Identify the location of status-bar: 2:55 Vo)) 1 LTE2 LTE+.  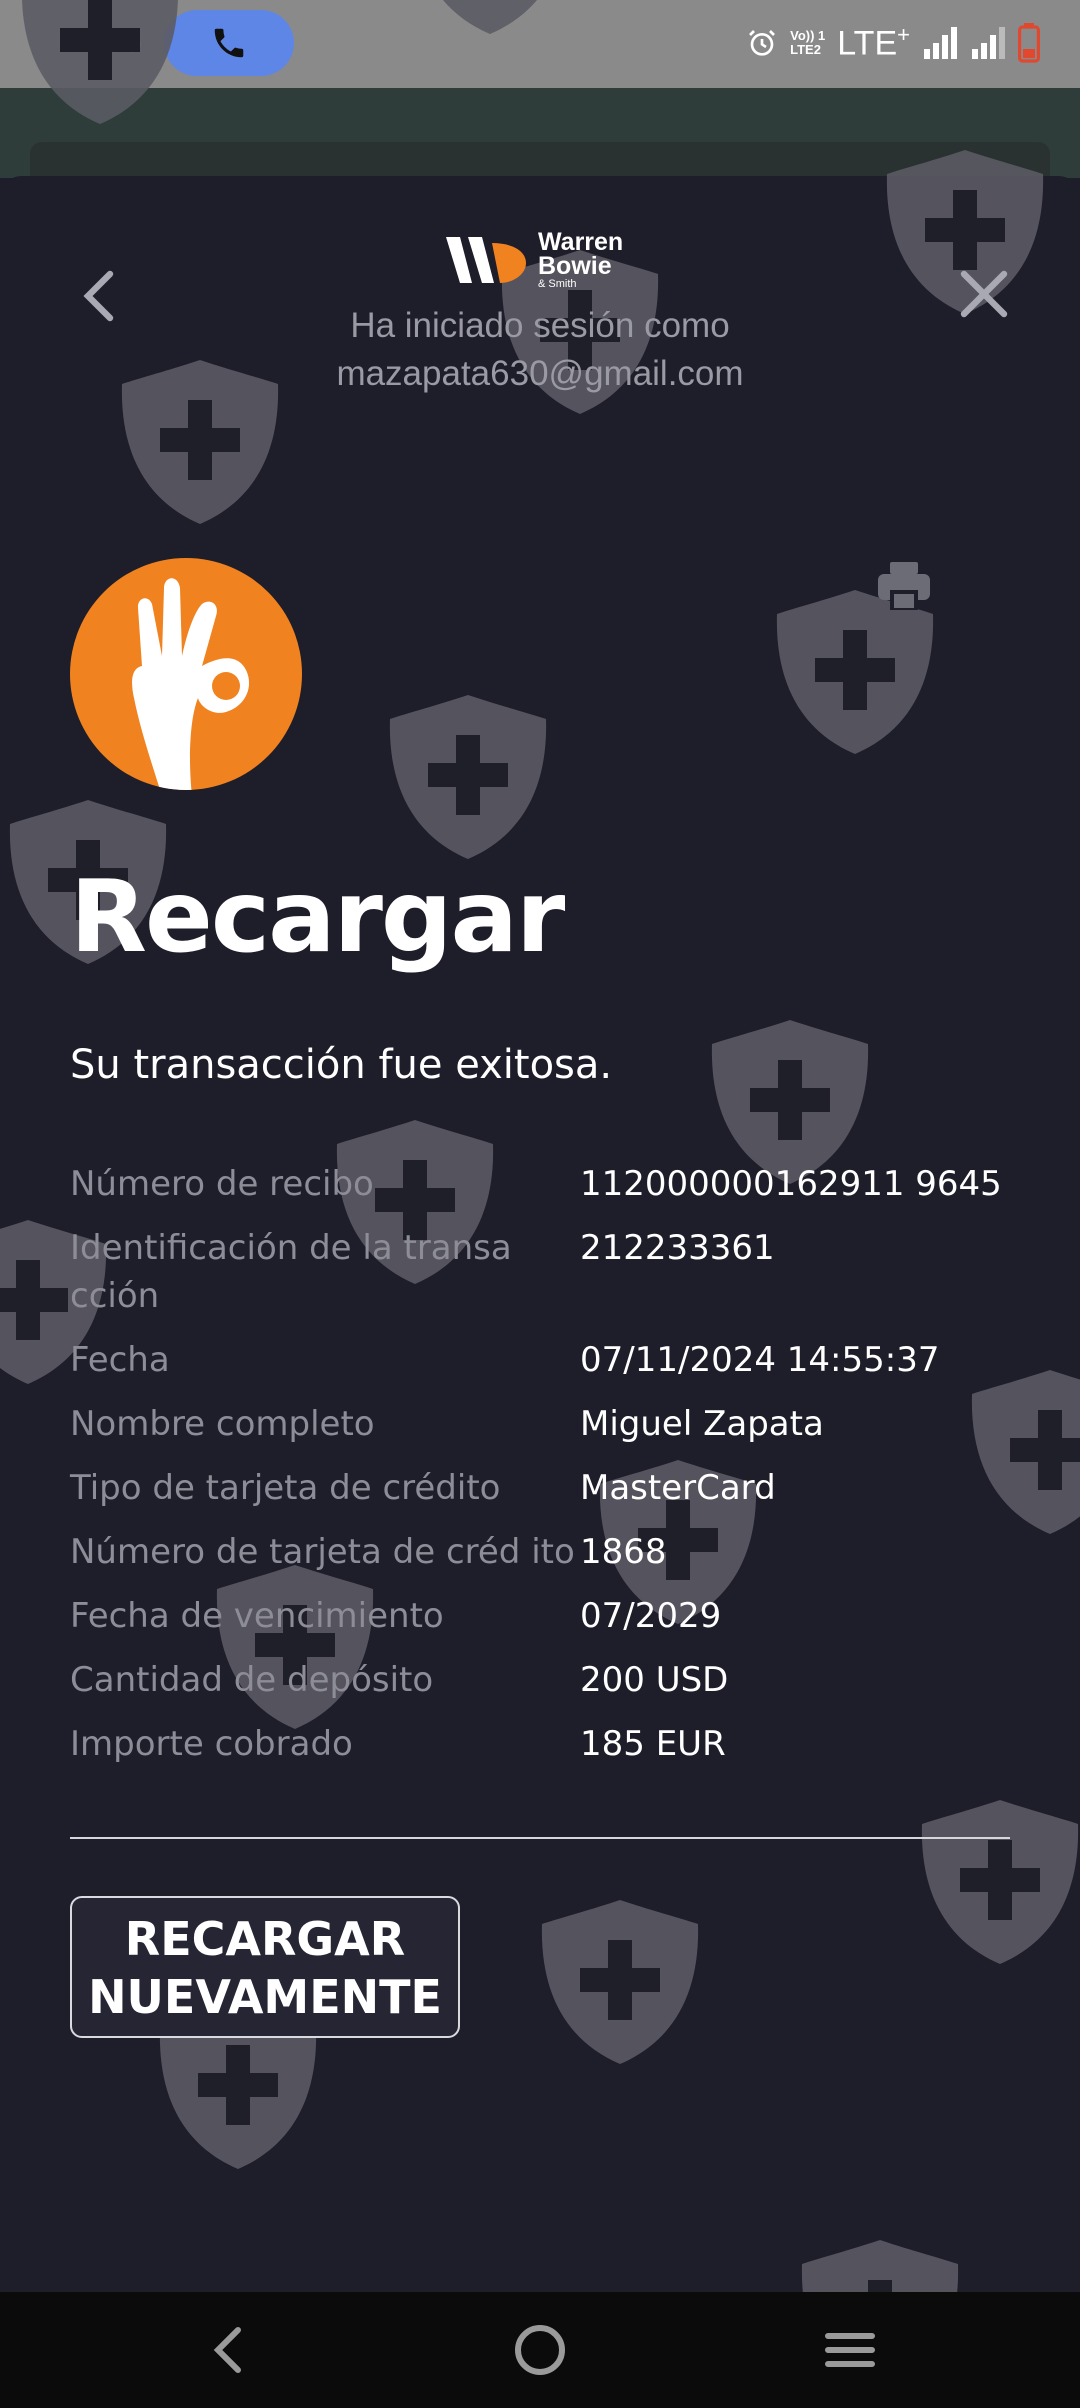
(540, 44).